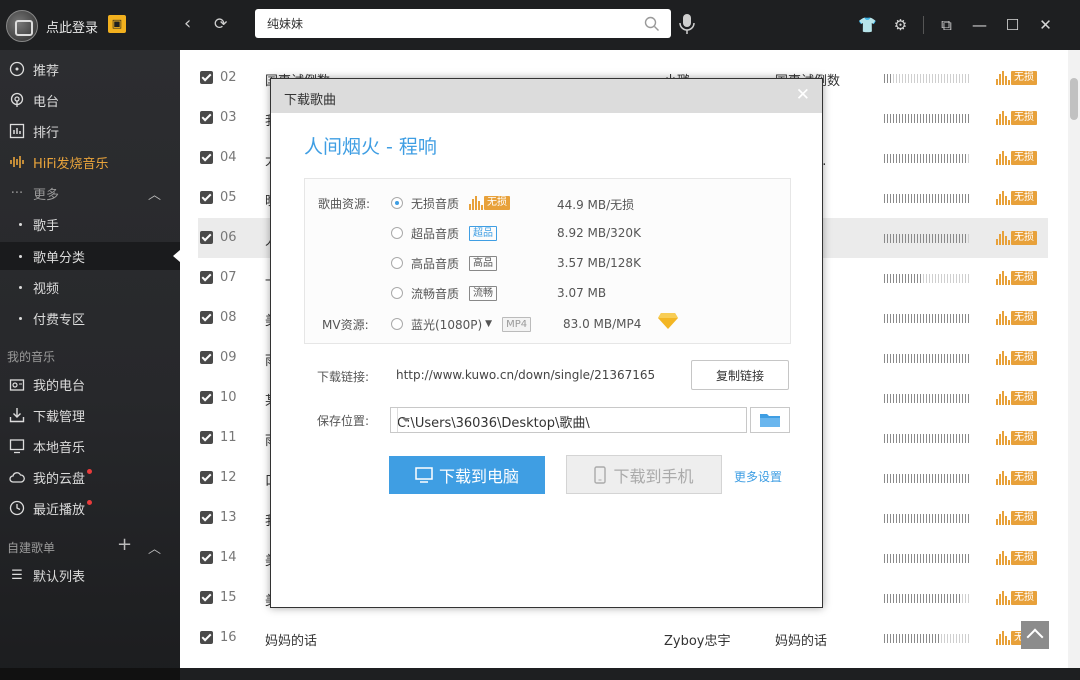  What do you see at coordinates (33, 193) in the screenshot?
I see `sidebar-item-more: ··· 更多` at bounding box center [33, 193].